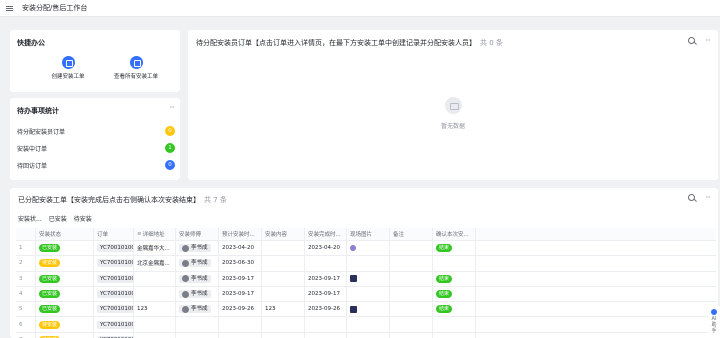  I want to click on menu-icon, so click(9, 8).